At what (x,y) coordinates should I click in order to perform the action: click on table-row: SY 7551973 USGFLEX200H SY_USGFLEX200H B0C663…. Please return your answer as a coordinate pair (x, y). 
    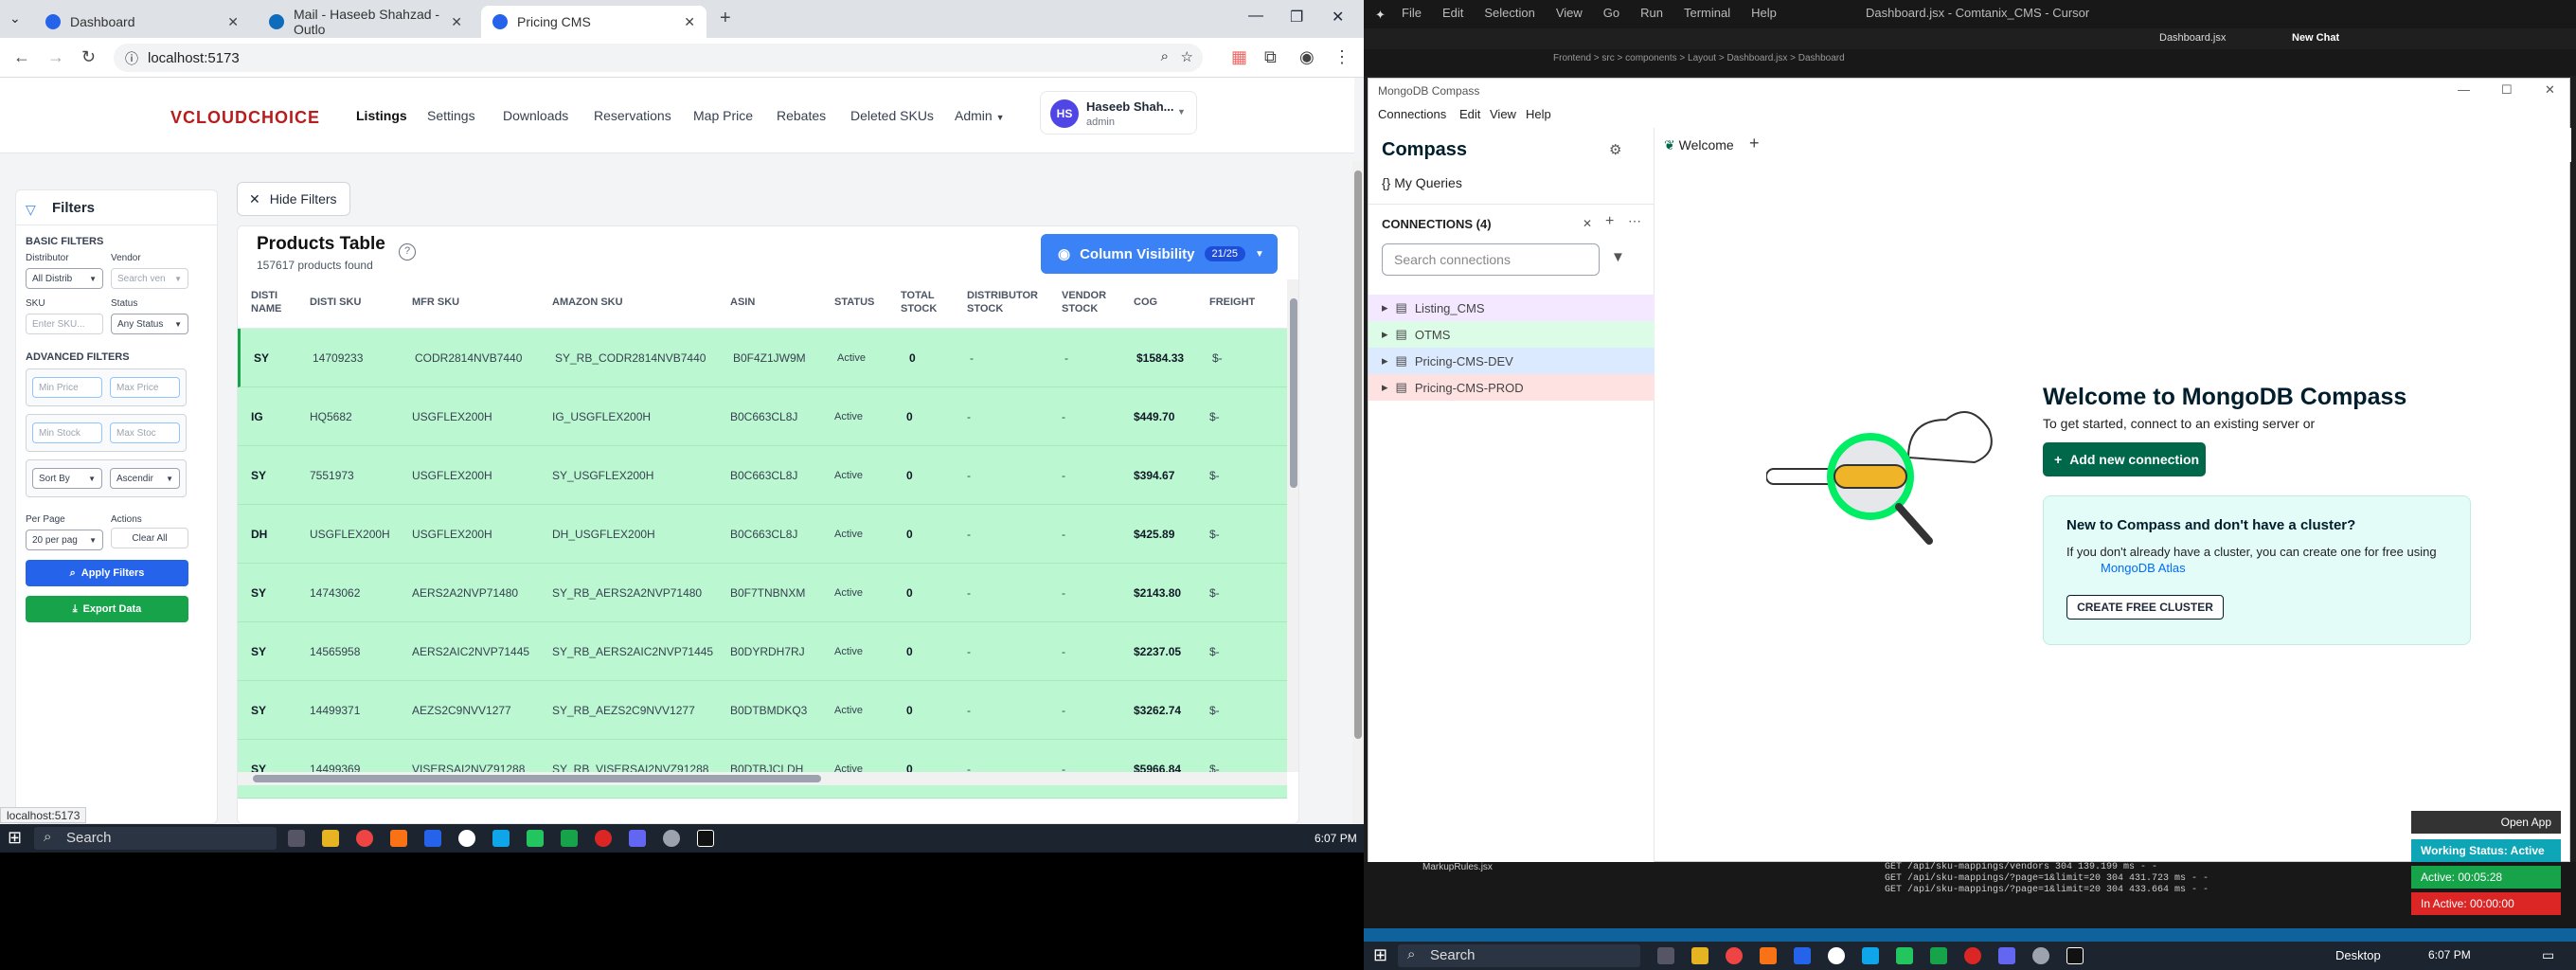
    Looking at the image, I should click on (762, 476).